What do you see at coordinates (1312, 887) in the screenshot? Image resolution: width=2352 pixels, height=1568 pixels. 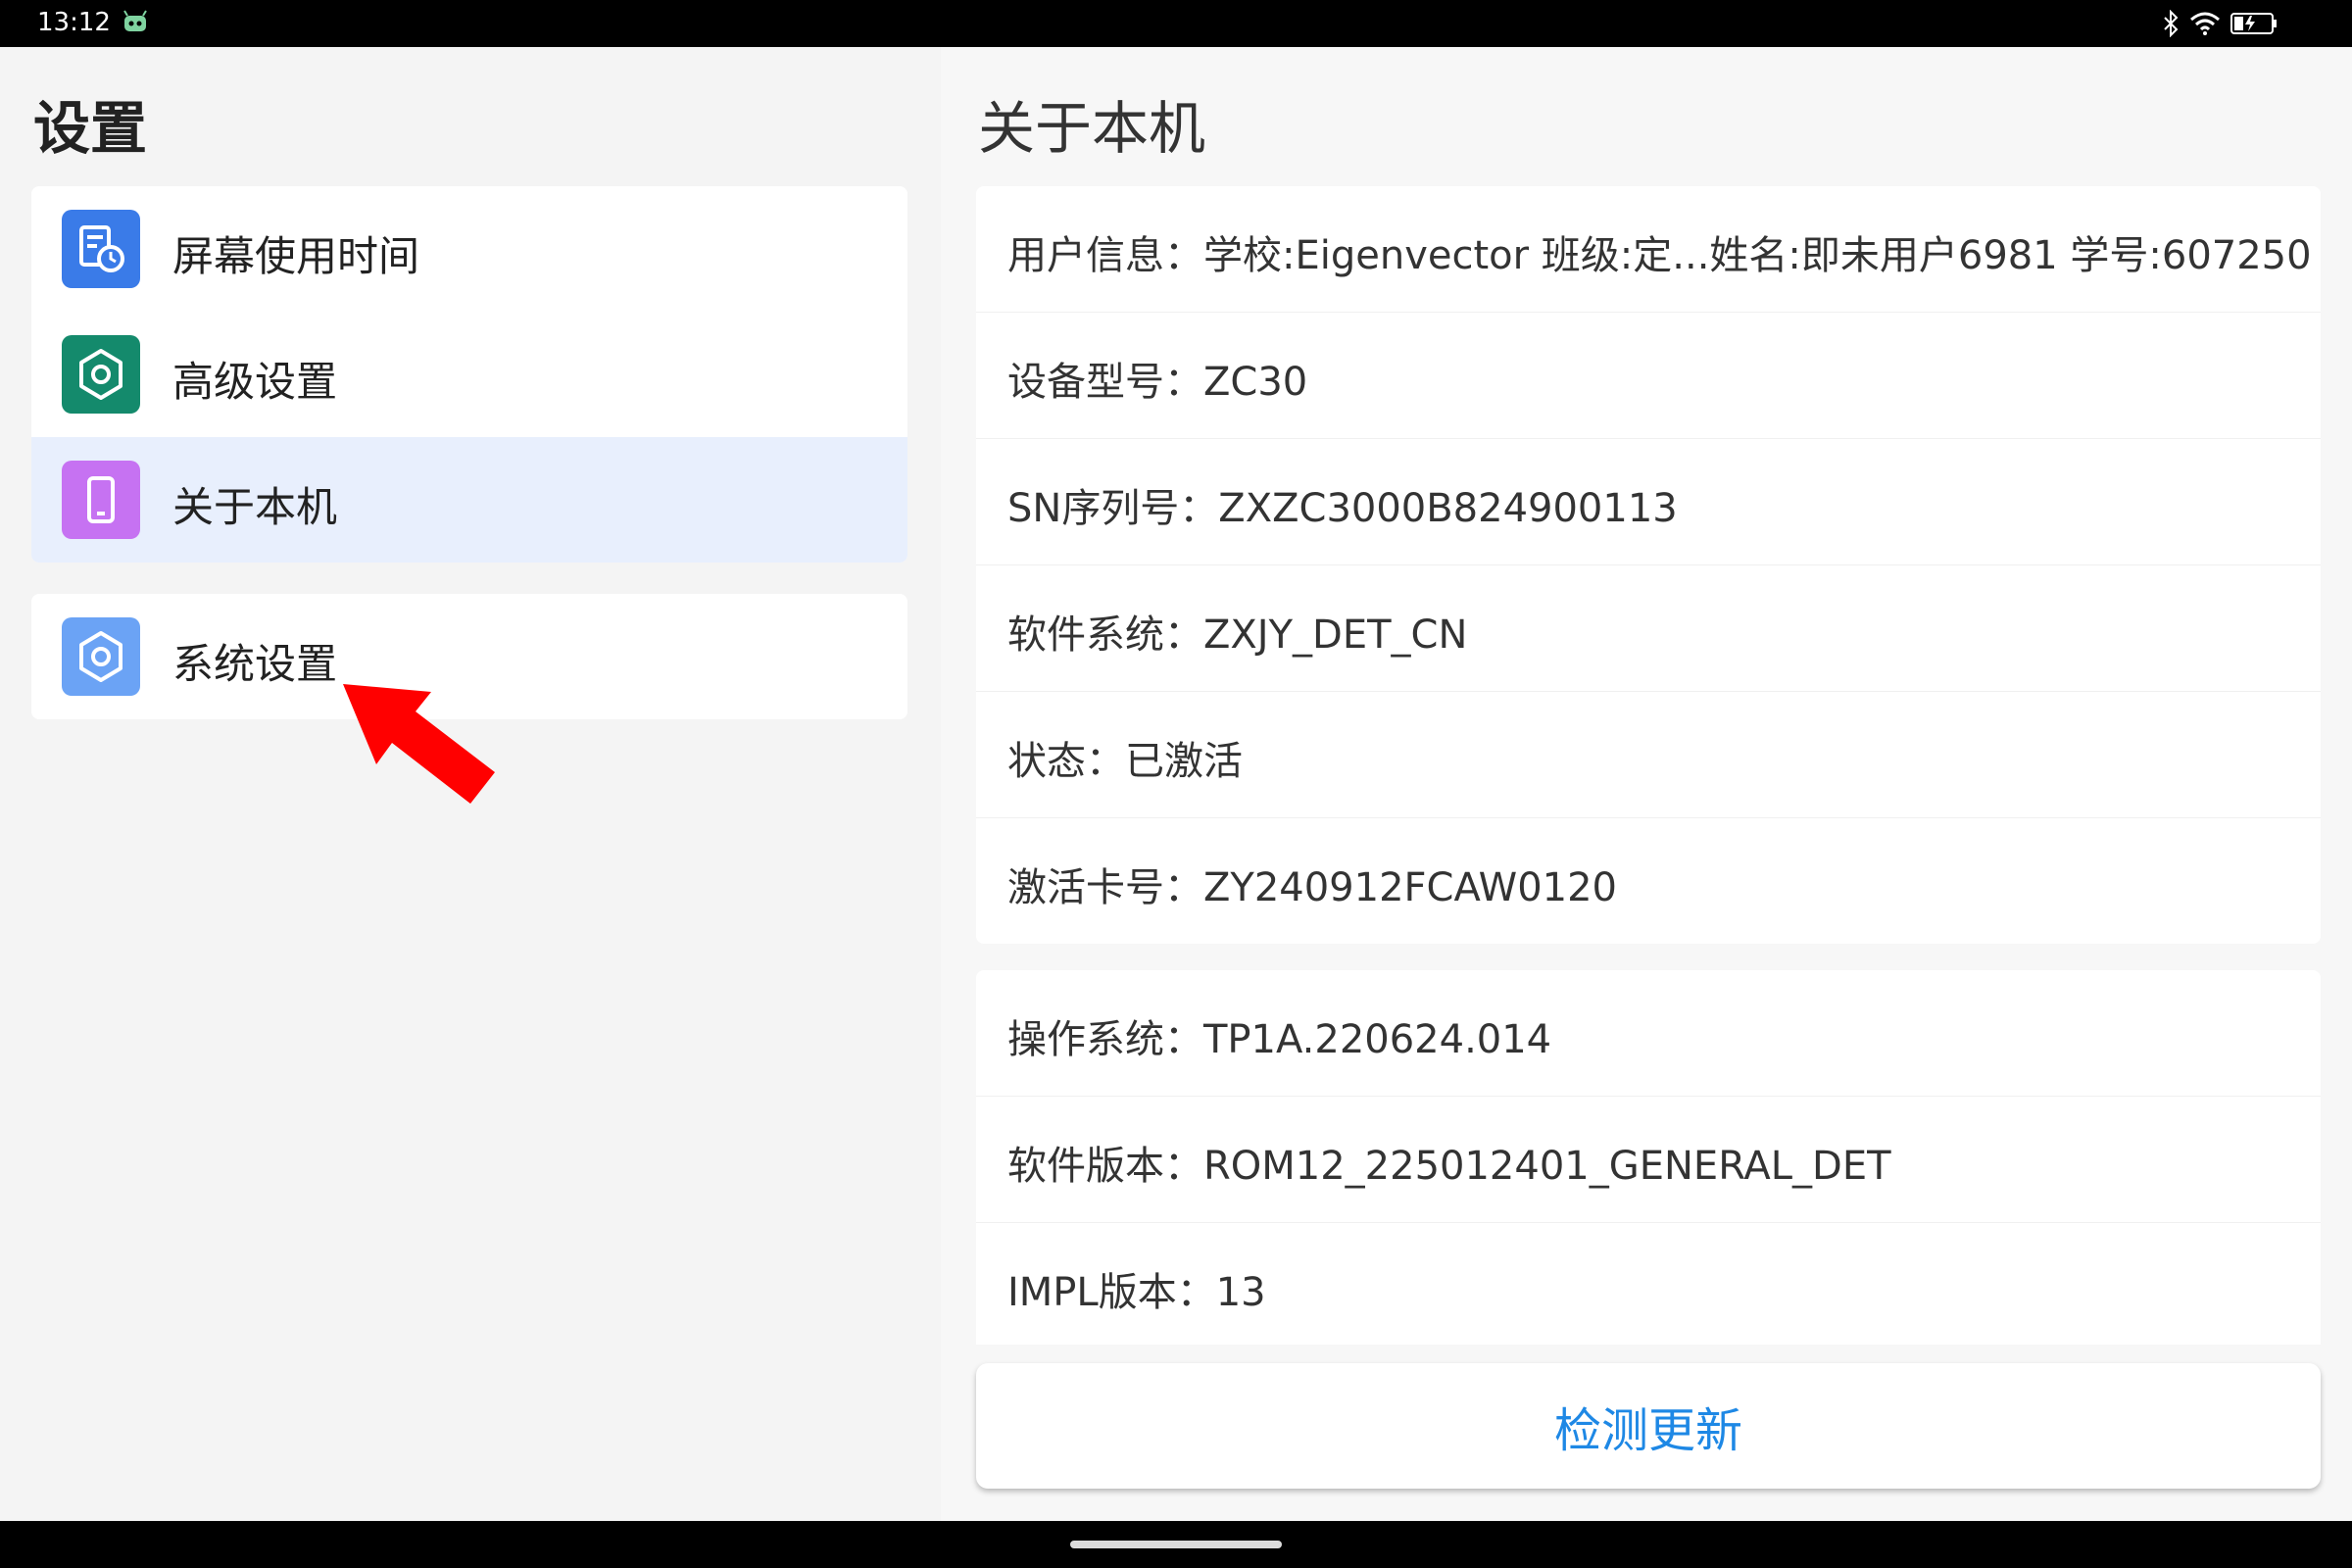 I see `info-text: 激活卡号：ZY240912FCAW0120` at bounding box center [1312, 887].